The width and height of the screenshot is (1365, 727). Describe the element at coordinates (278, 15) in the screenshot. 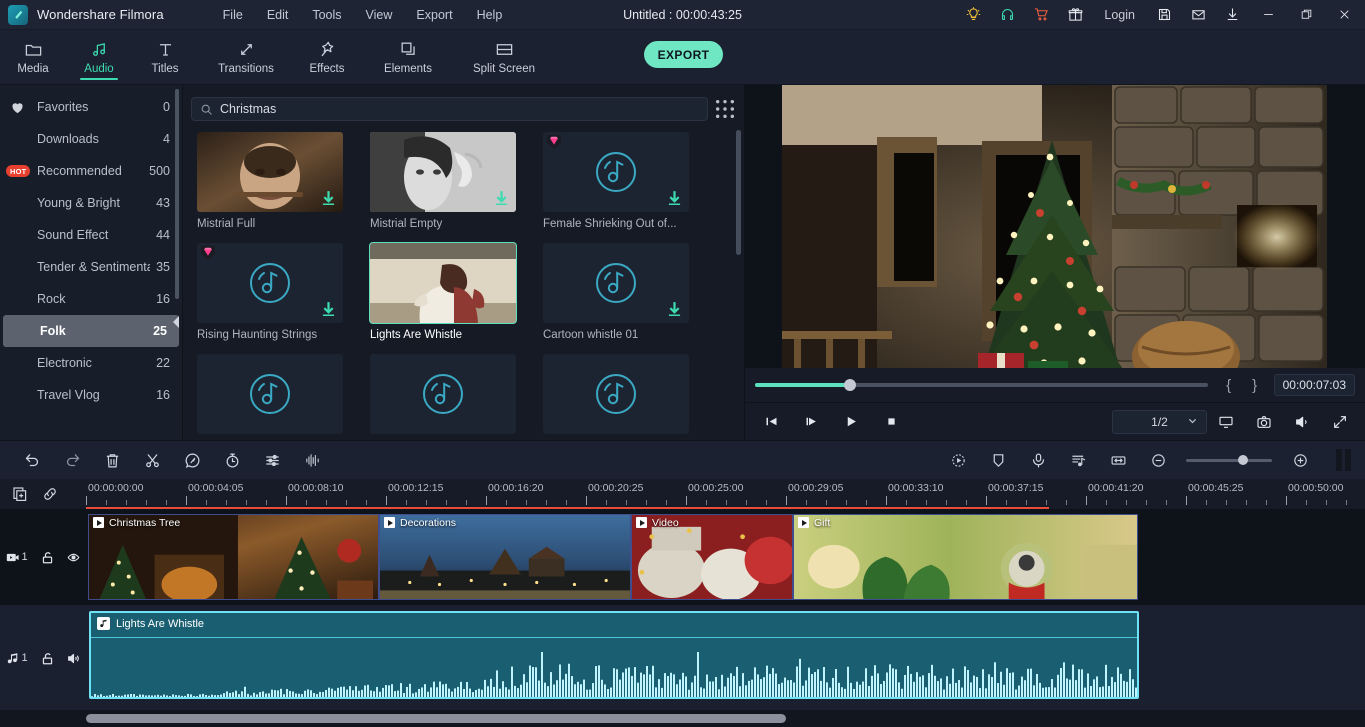

I see `menu-edit: Edit` at that location.